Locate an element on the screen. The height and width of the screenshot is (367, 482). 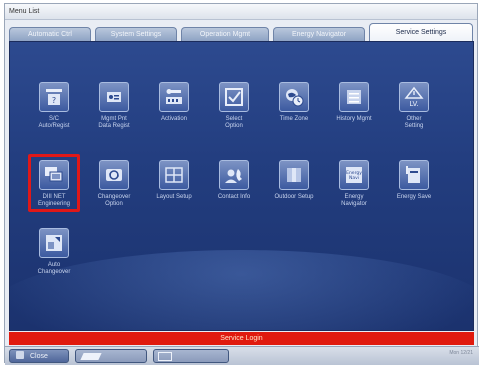
auto-changeover-icon is located at coordinates (54, 243).